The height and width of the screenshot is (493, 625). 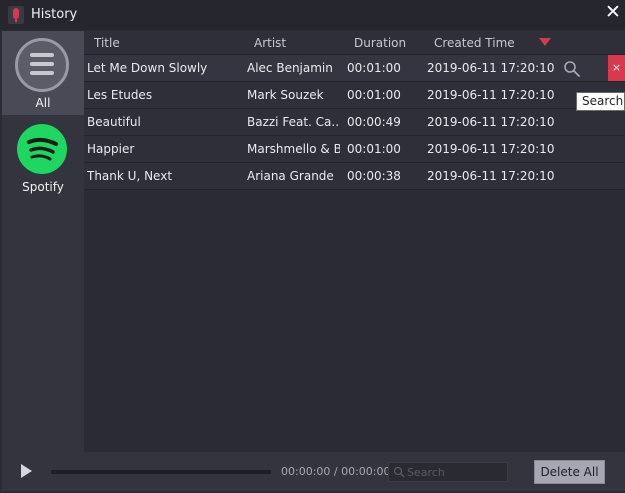 I want to click on spotify-icon, so click(x=42, y=149).